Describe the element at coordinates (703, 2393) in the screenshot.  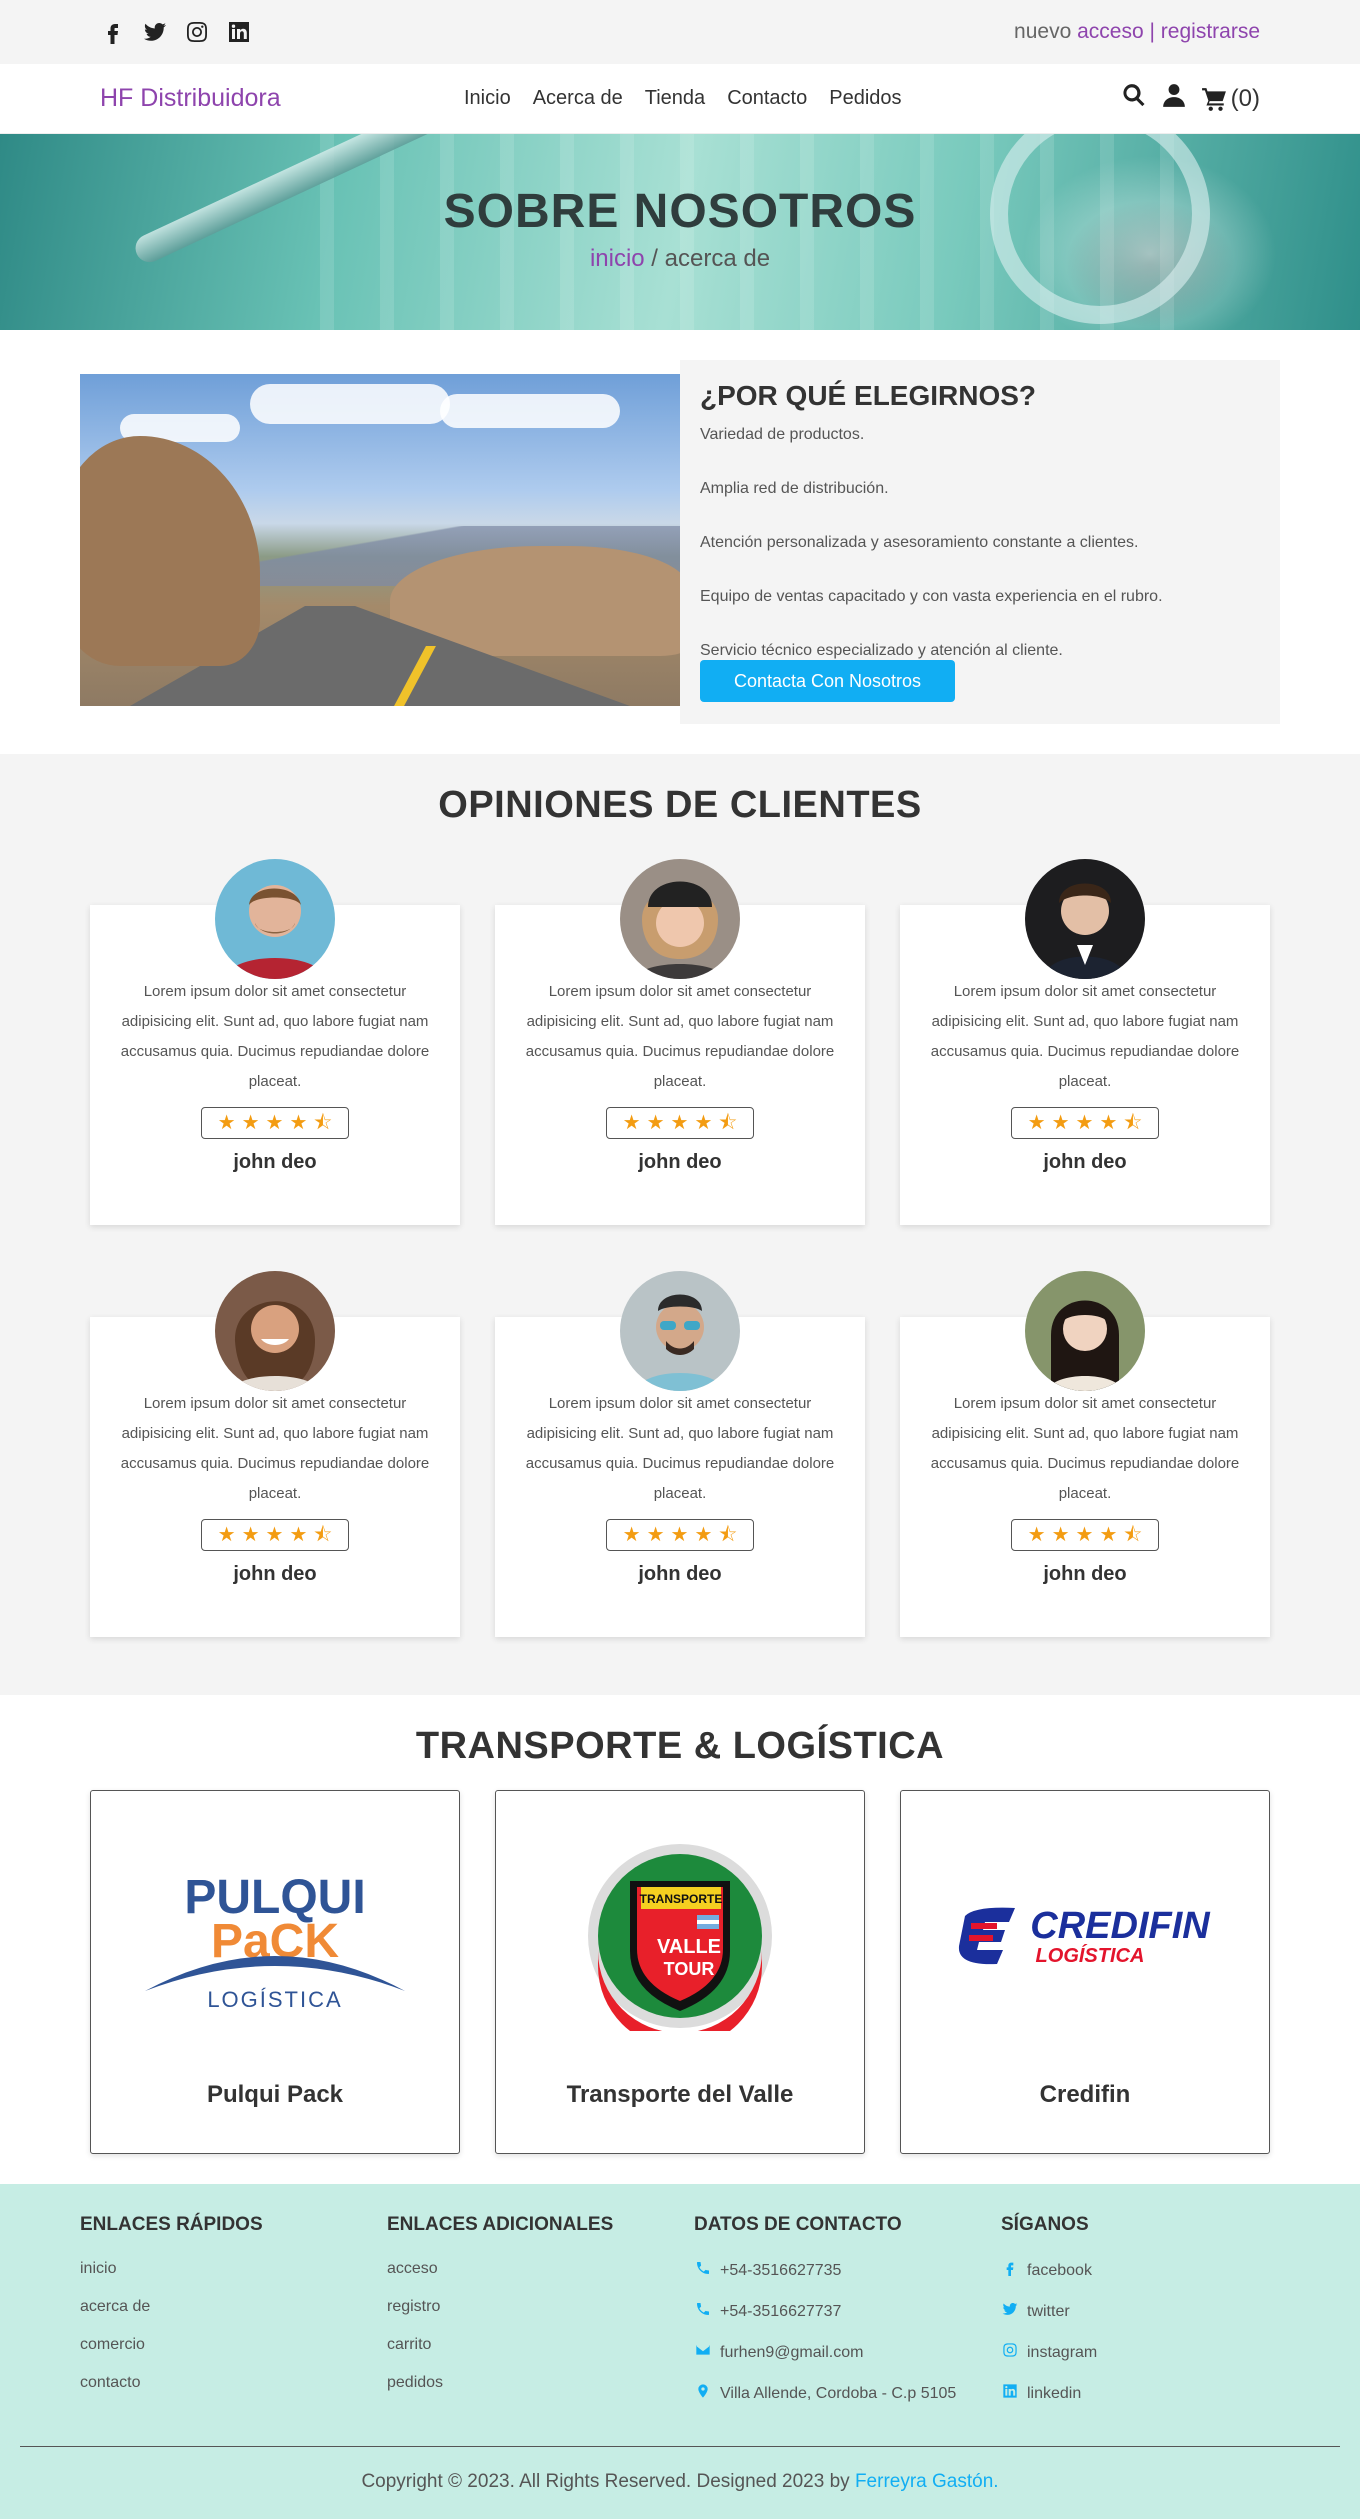
I see `map-marker-icon` at that location.